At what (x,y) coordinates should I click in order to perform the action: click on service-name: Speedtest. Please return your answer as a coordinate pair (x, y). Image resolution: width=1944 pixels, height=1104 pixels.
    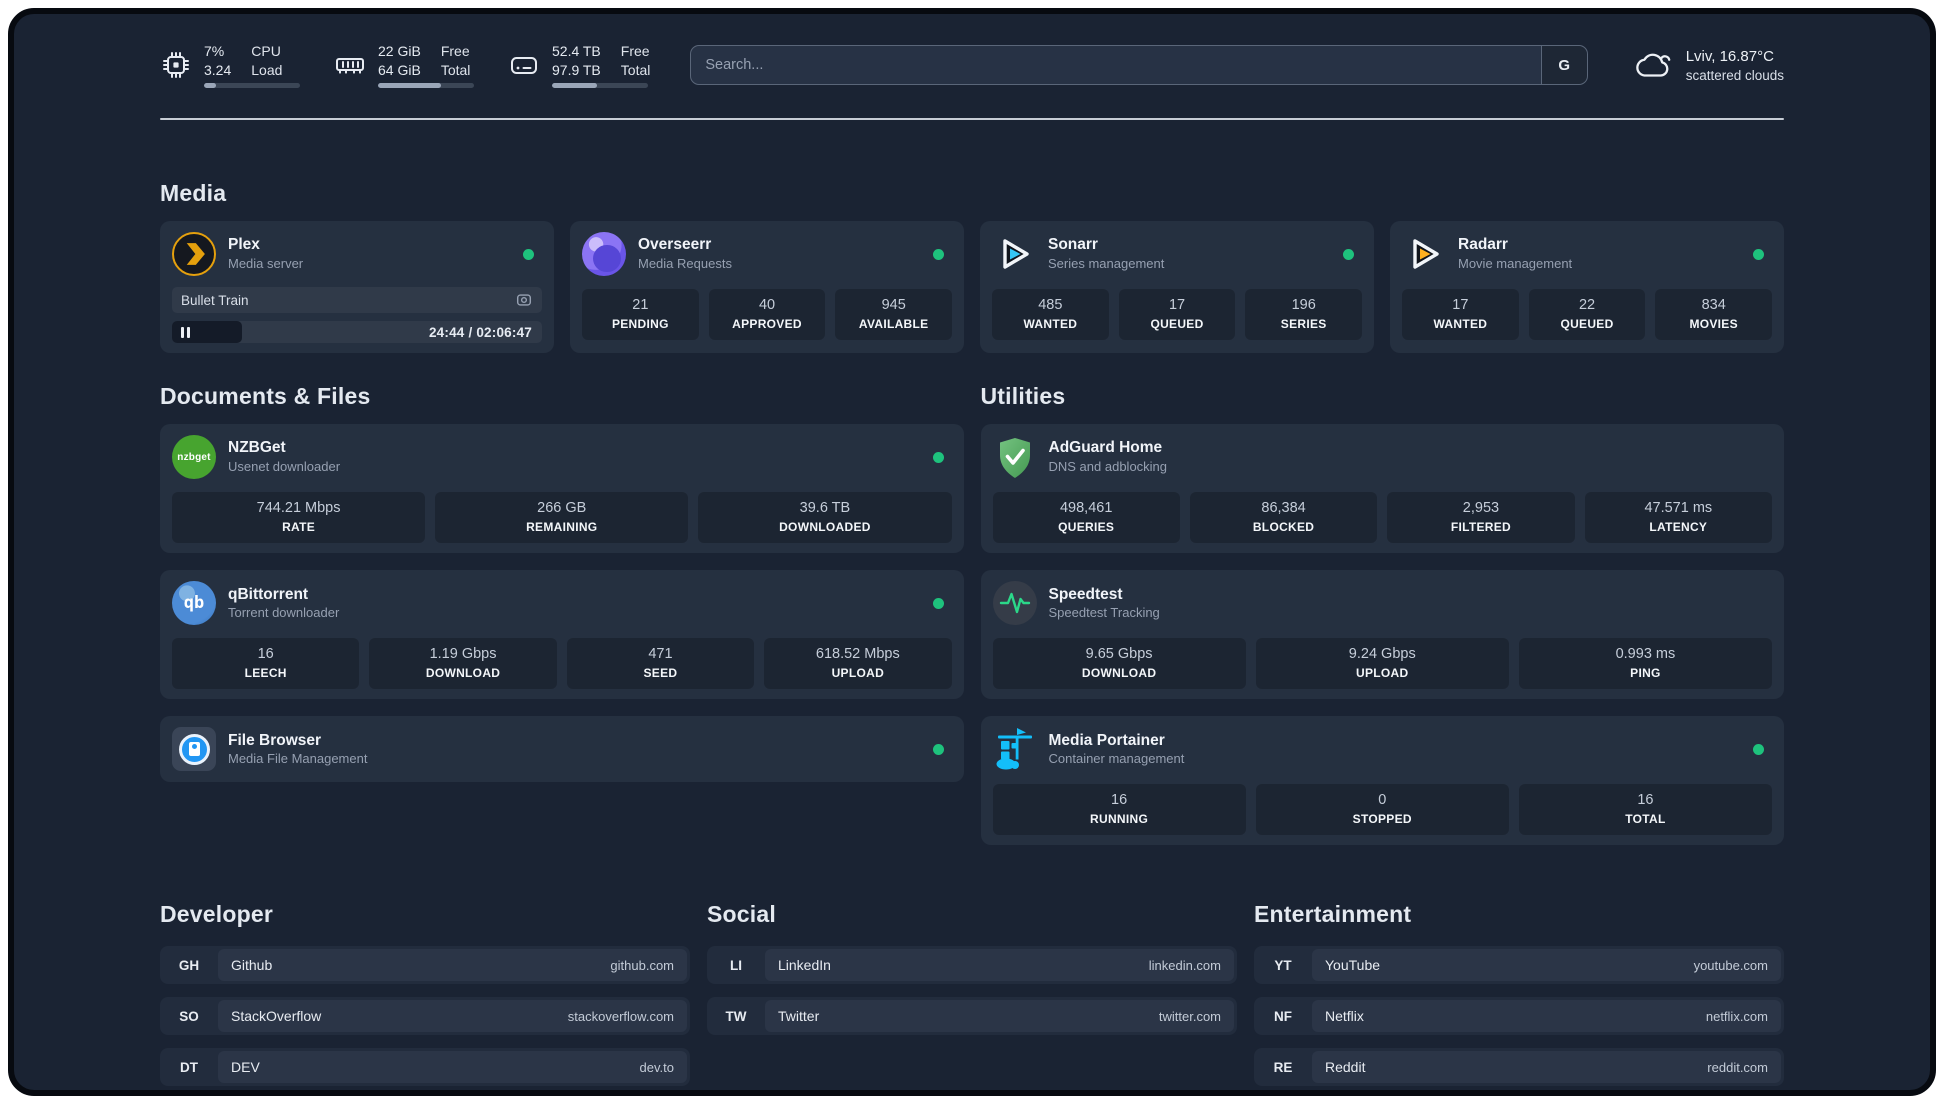
    Looking at the image, I should click on (1085, 594).